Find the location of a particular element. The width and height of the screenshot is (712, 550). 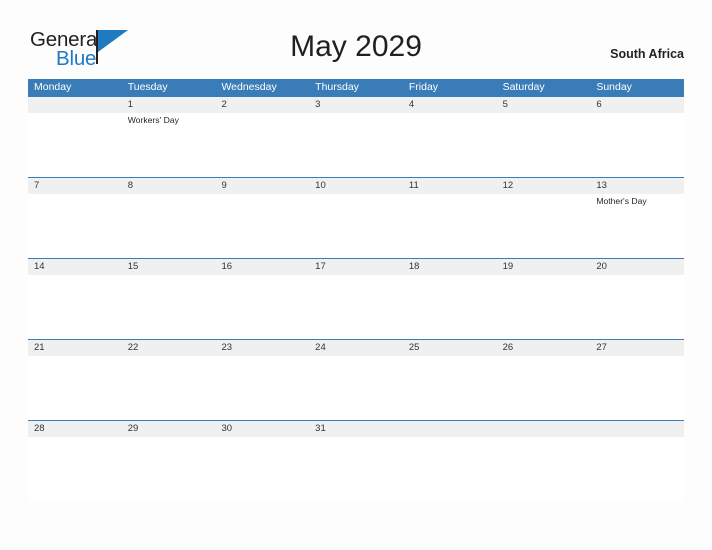

week-row: 1 2 3 4 5 6 Workers' Day is located at coordinates (356, 136).